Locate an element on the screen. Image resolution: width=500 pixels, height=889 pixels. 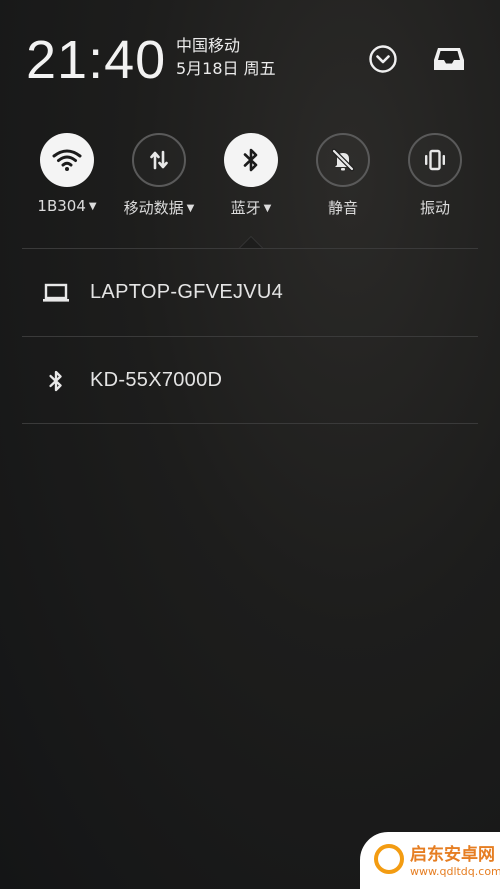
toggle-bluetooth-menu: 蓝牙 ▼ is located at coordinates (251, 207).